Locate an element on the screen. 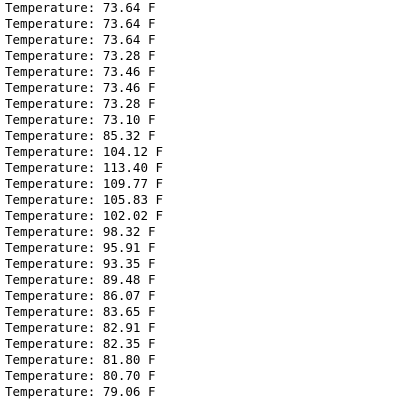 Image resolution: width=412 pixels, height=402 pixels. log-line: Temperature: 93.35 F is located at coordinates (80, 263).